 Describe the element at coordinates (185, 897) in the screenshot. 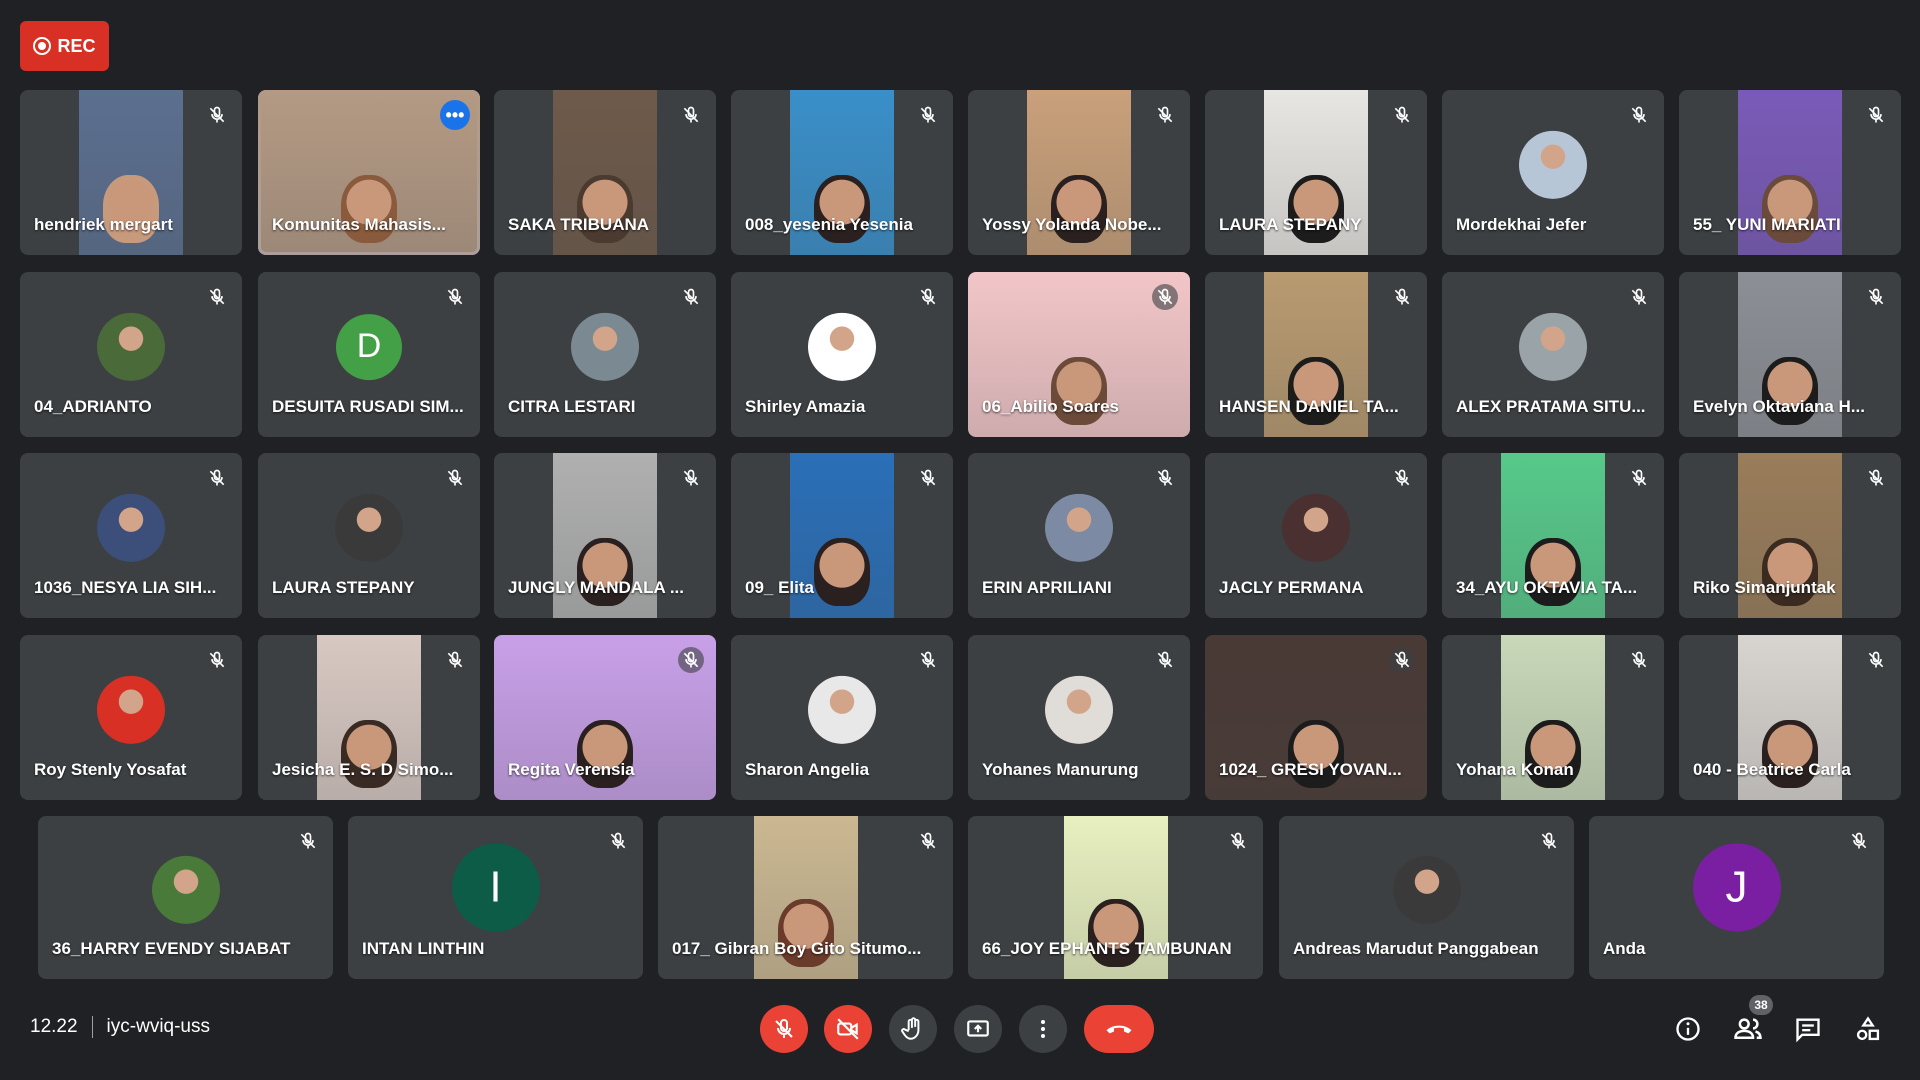

I see `participant-tile: 36_HARRY EVENDY SIJABAT` at that location.